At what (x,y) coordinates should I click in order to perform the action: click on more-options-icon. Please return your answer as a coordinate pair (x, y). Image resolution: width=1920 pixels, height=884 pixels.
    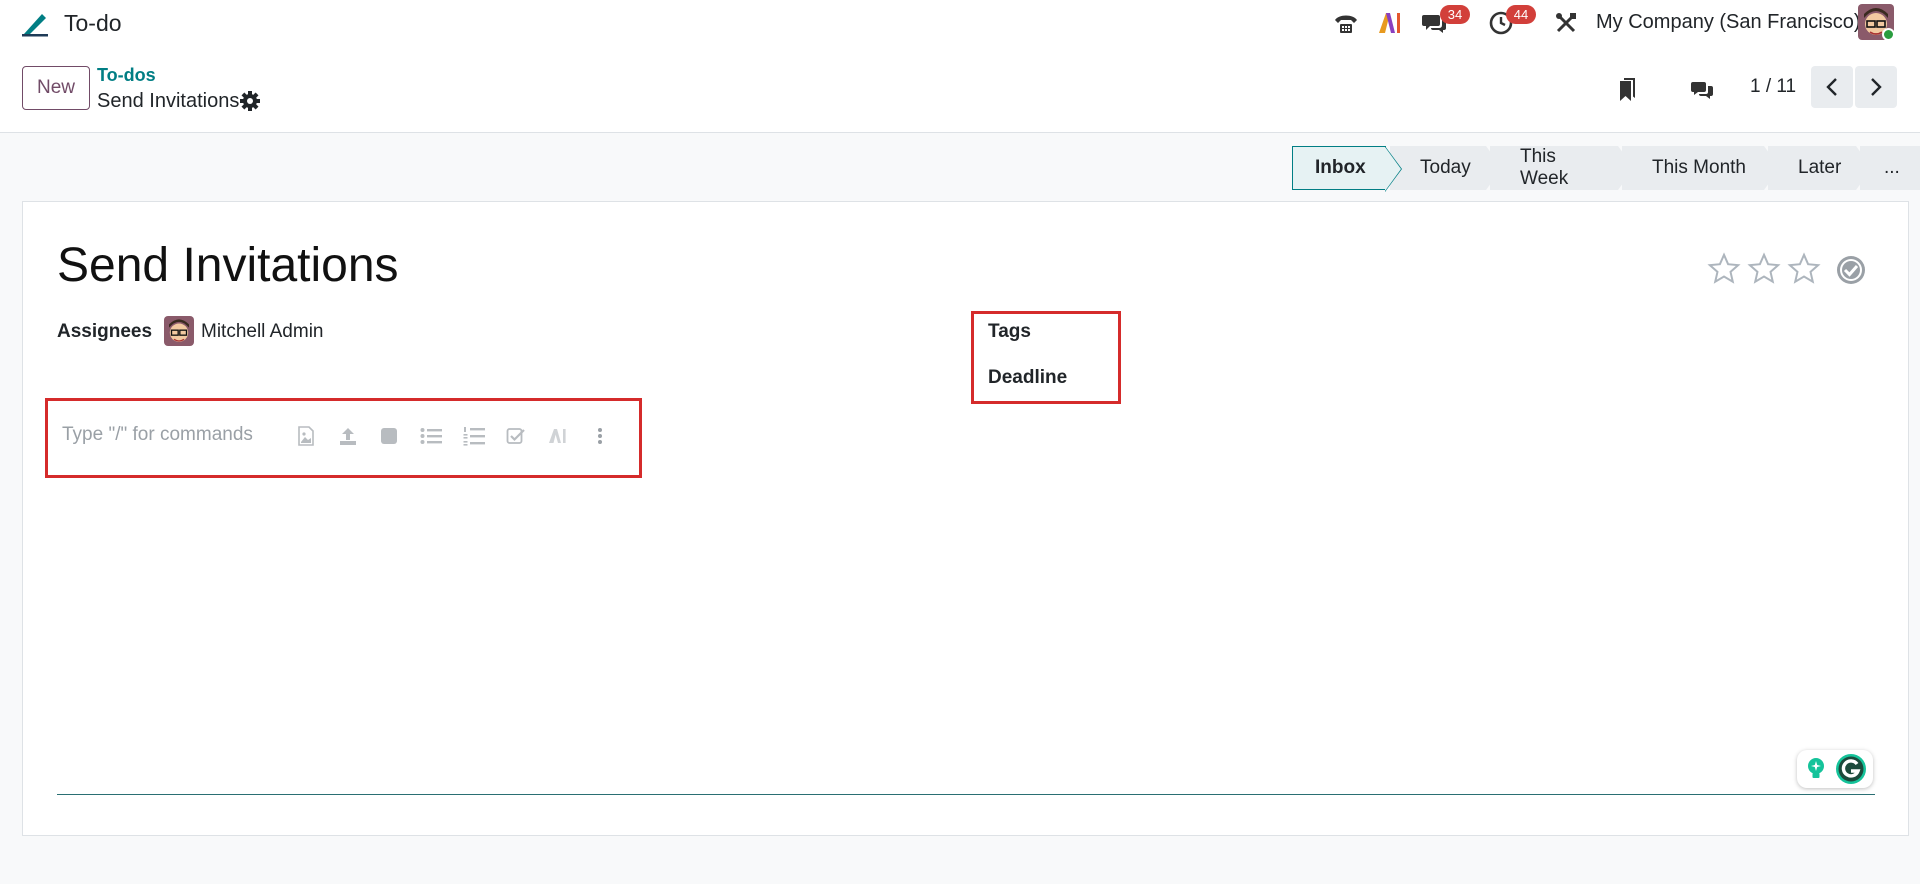
    Looking at the image, I should click on (600, 436).